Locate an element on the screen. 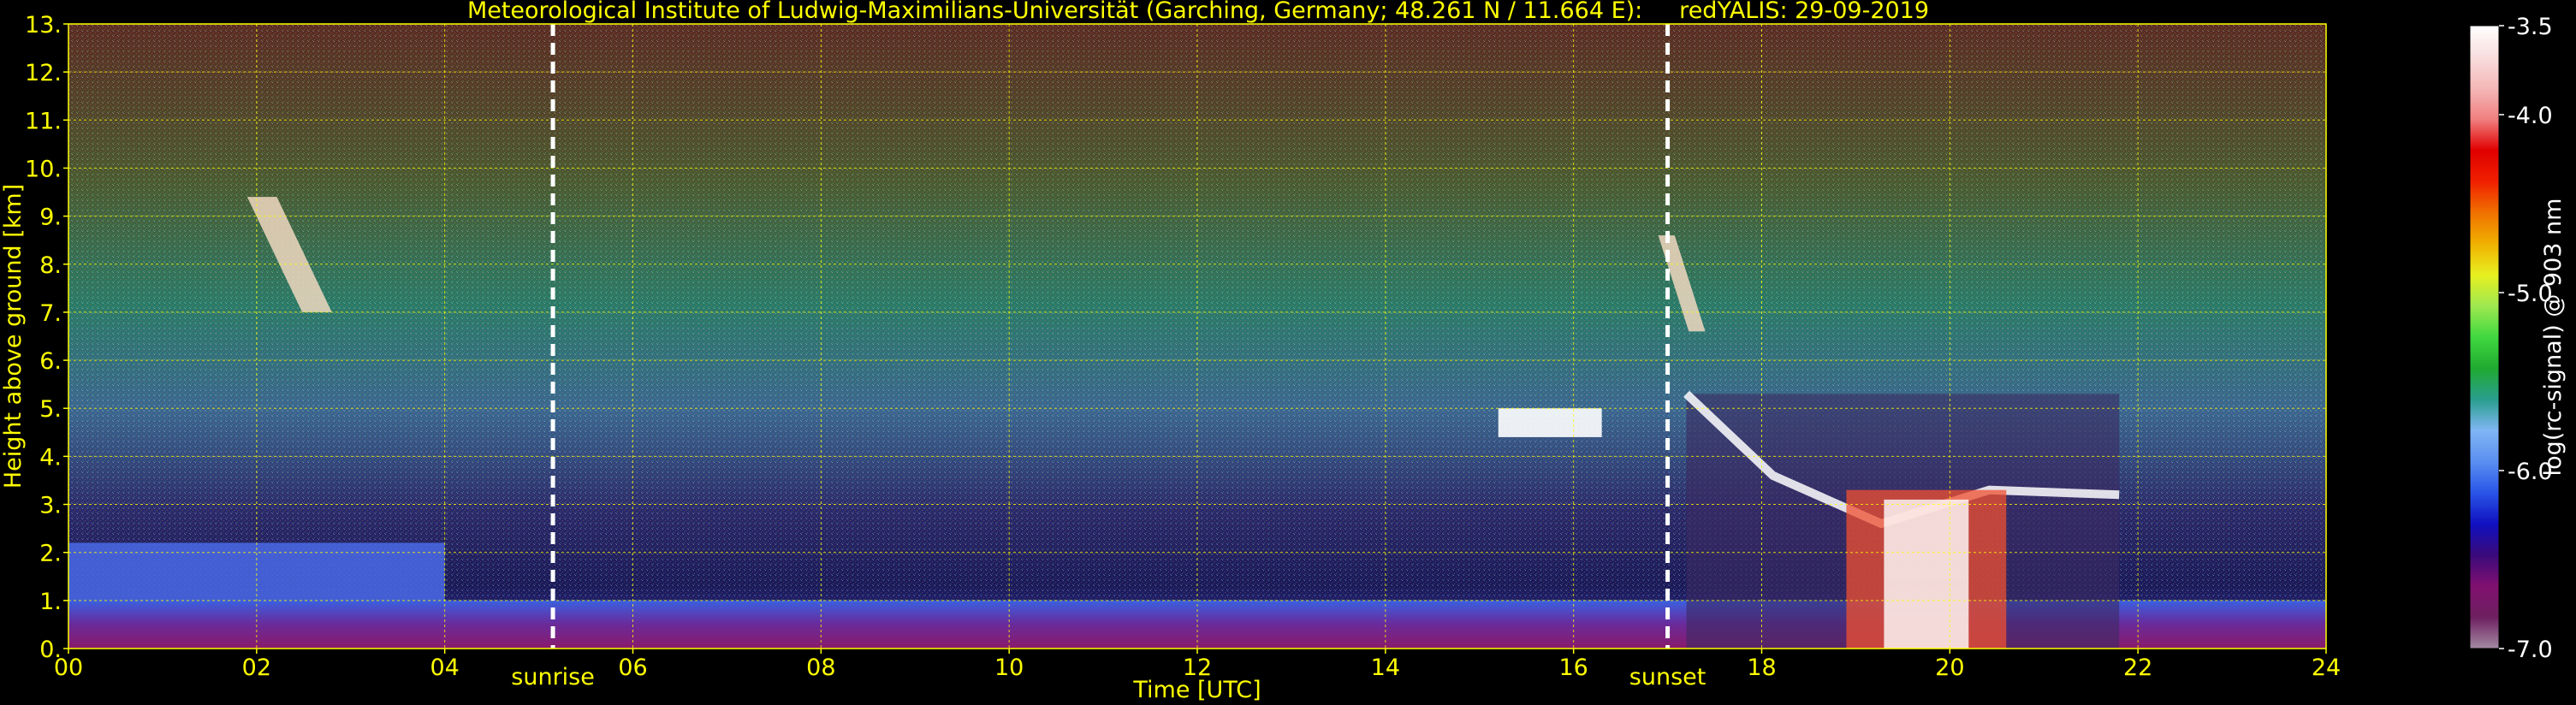 The image size is (2576, 705). x-tick-label: 18 is located at coordinates (1761, 668).